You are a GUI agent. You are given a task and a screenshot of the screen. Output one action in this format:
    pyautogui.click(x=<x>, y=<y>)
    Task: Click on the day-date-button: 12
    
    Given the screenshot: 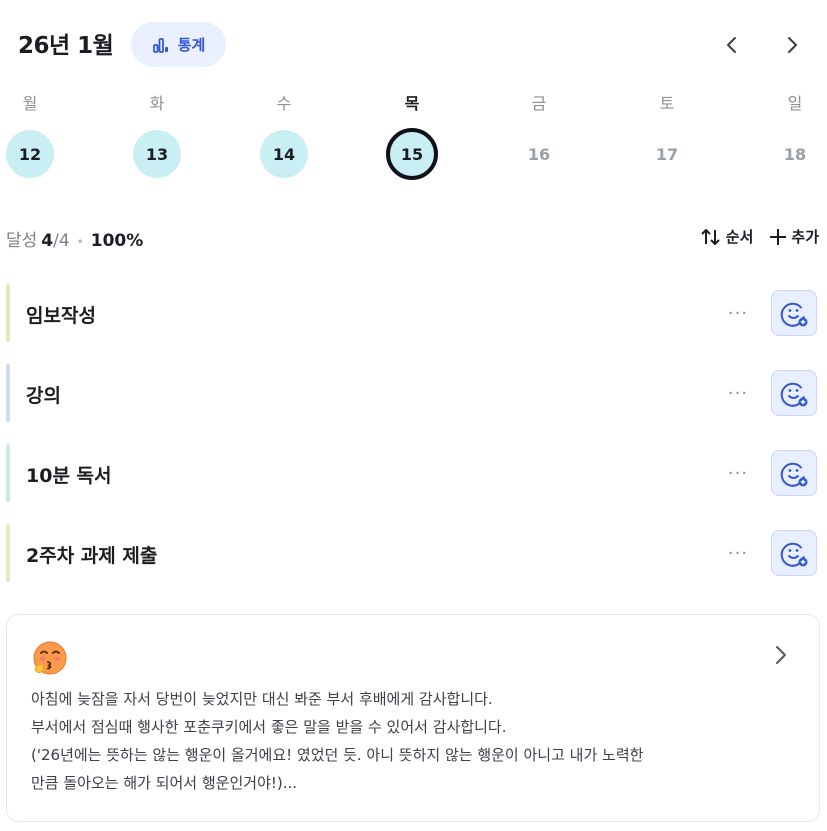 What is the action you would take?
    pyautogui.click(x=30, y=154)
    